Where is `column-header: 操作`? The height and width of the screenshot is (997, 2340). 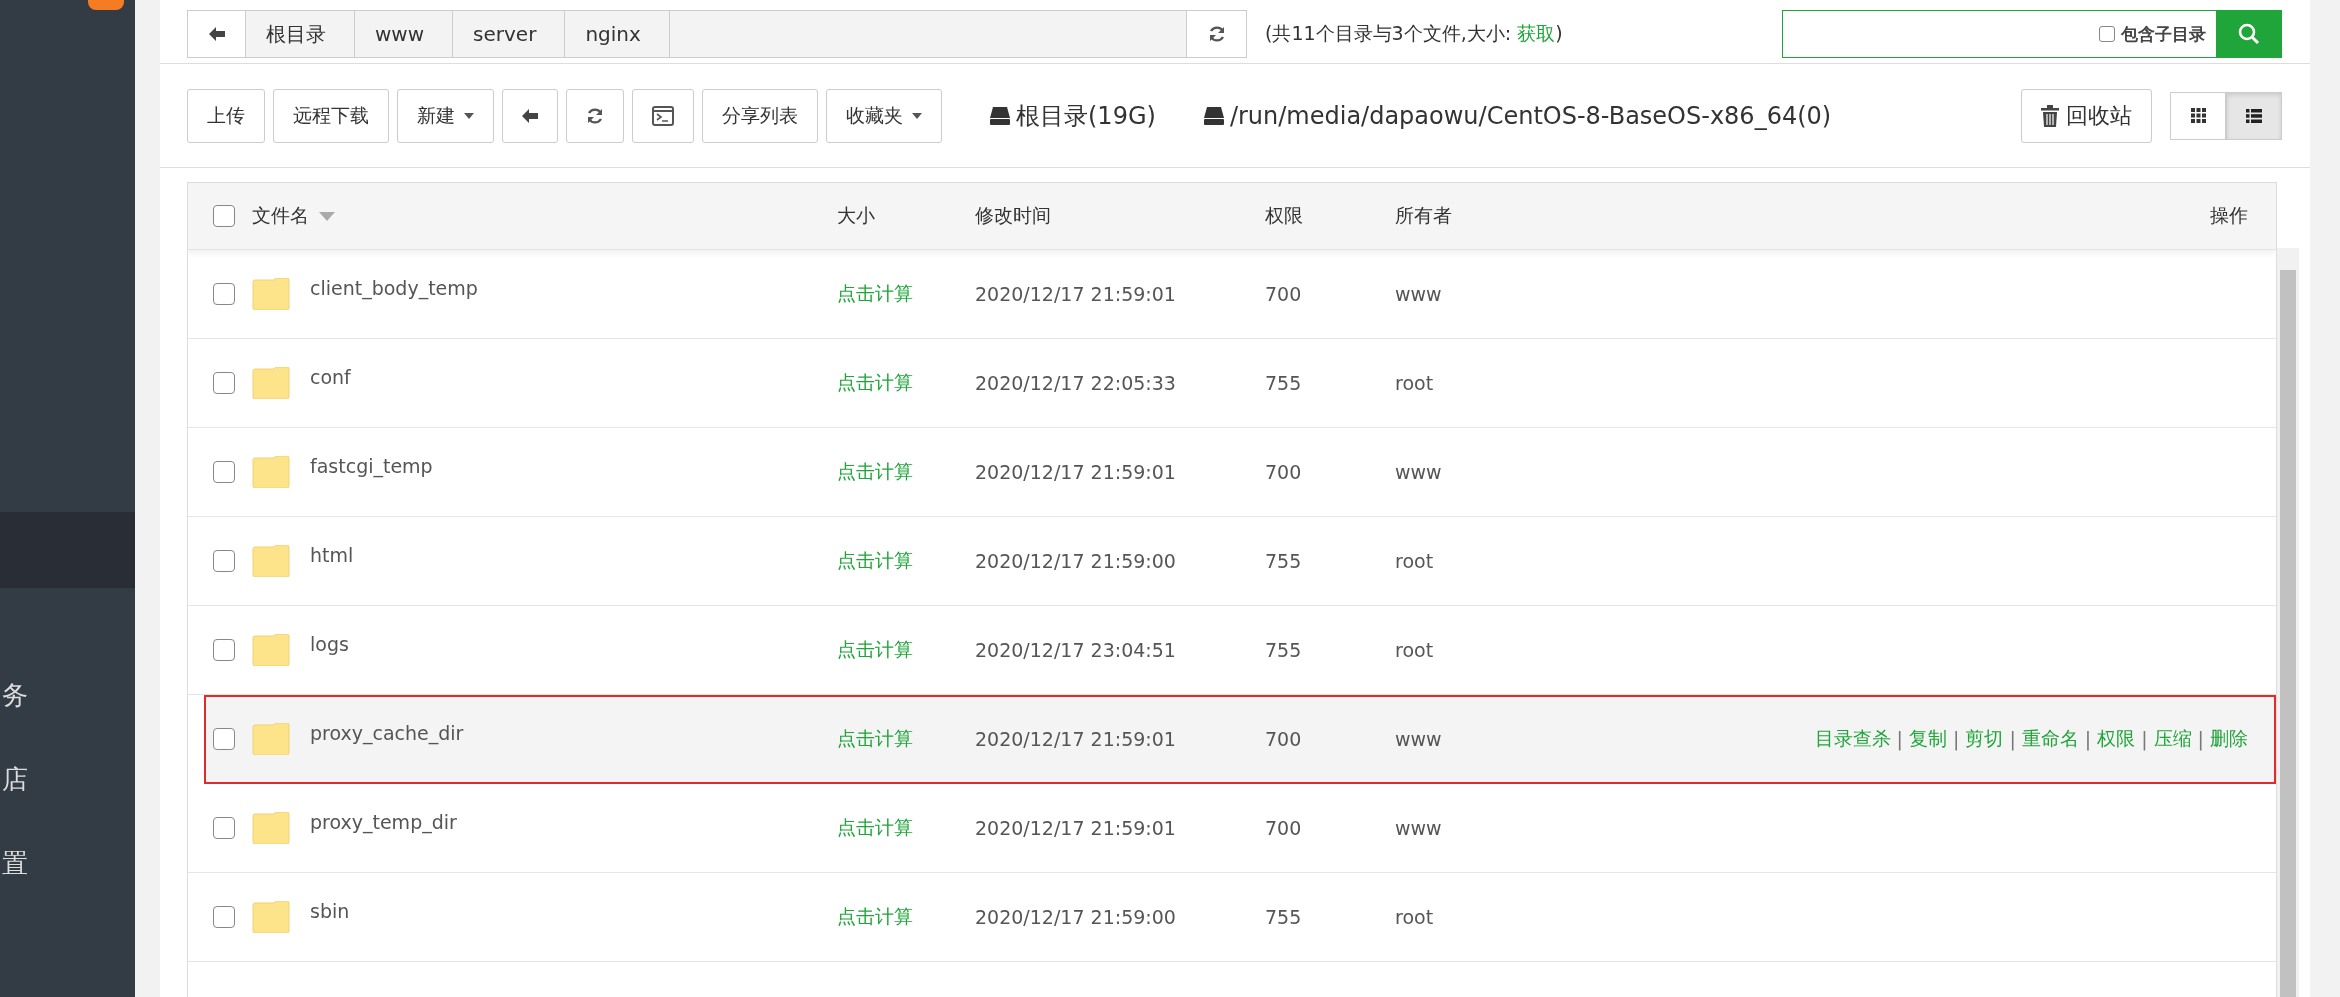 column-header: 操作 is located at coordinates (2229, 215).